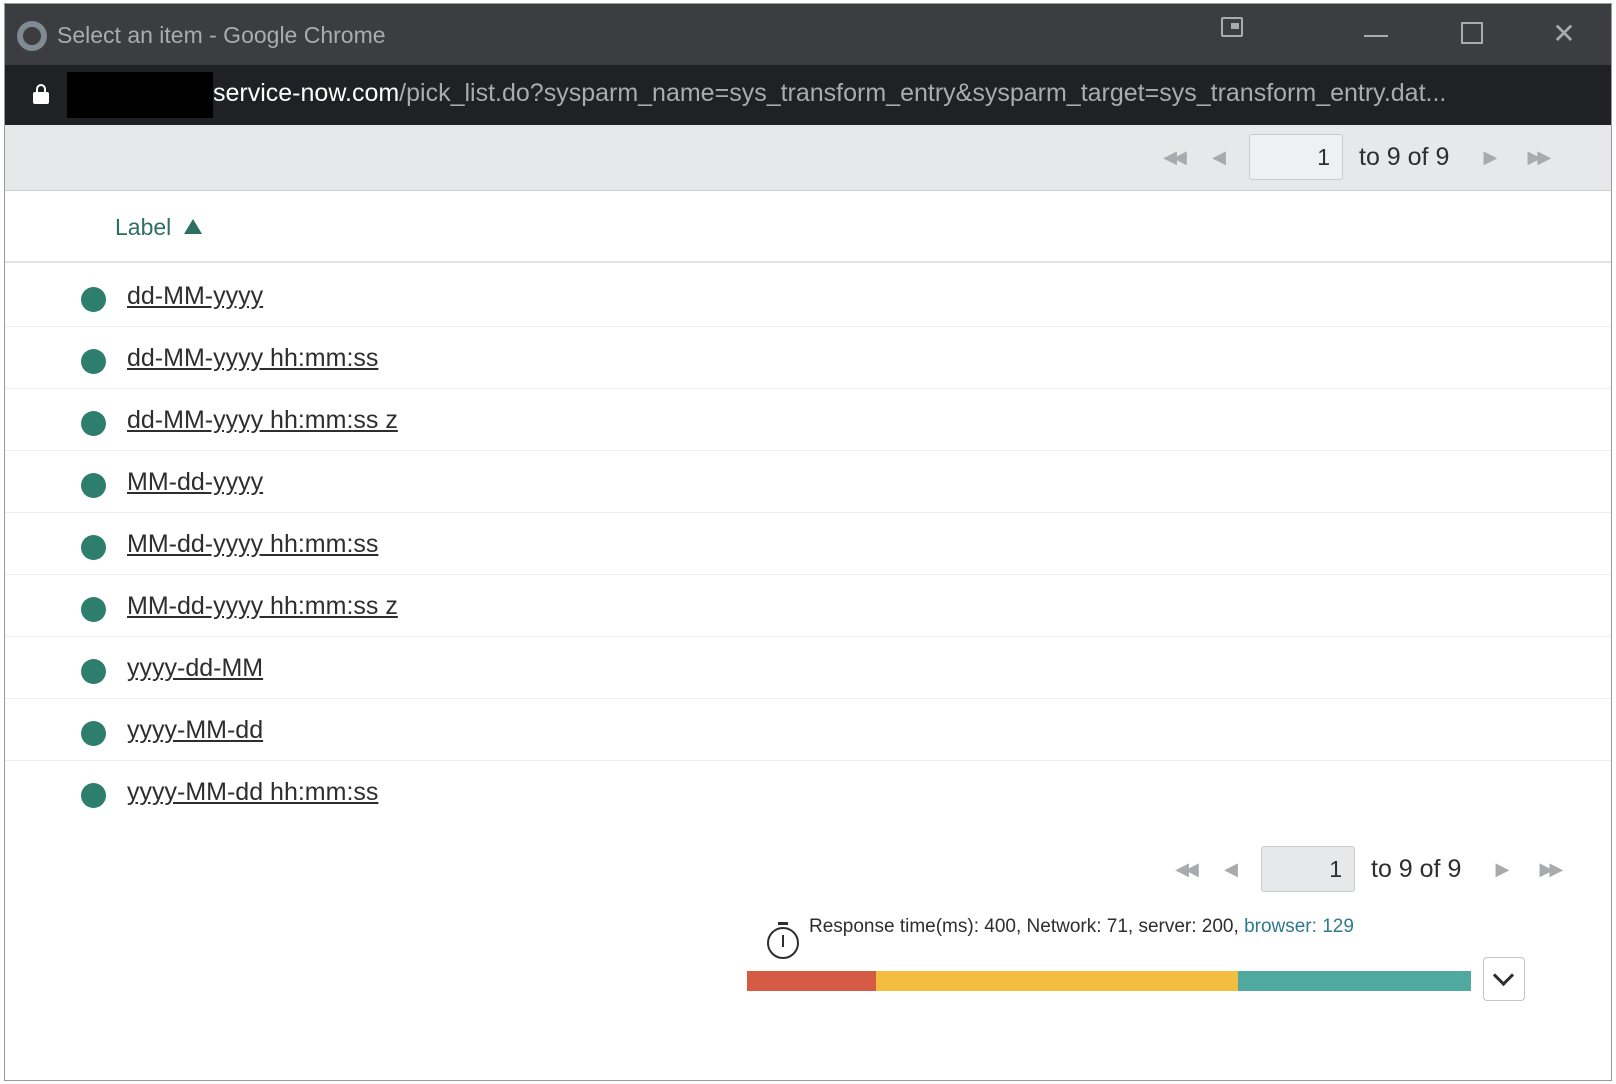  What do you see at coordinates (1370, 869) in the screenshot?
I see `pagination-bottom: ◀◀ ◀ to 9 of 9 ▶ ▶▶` at bounding box center [1370, 869].